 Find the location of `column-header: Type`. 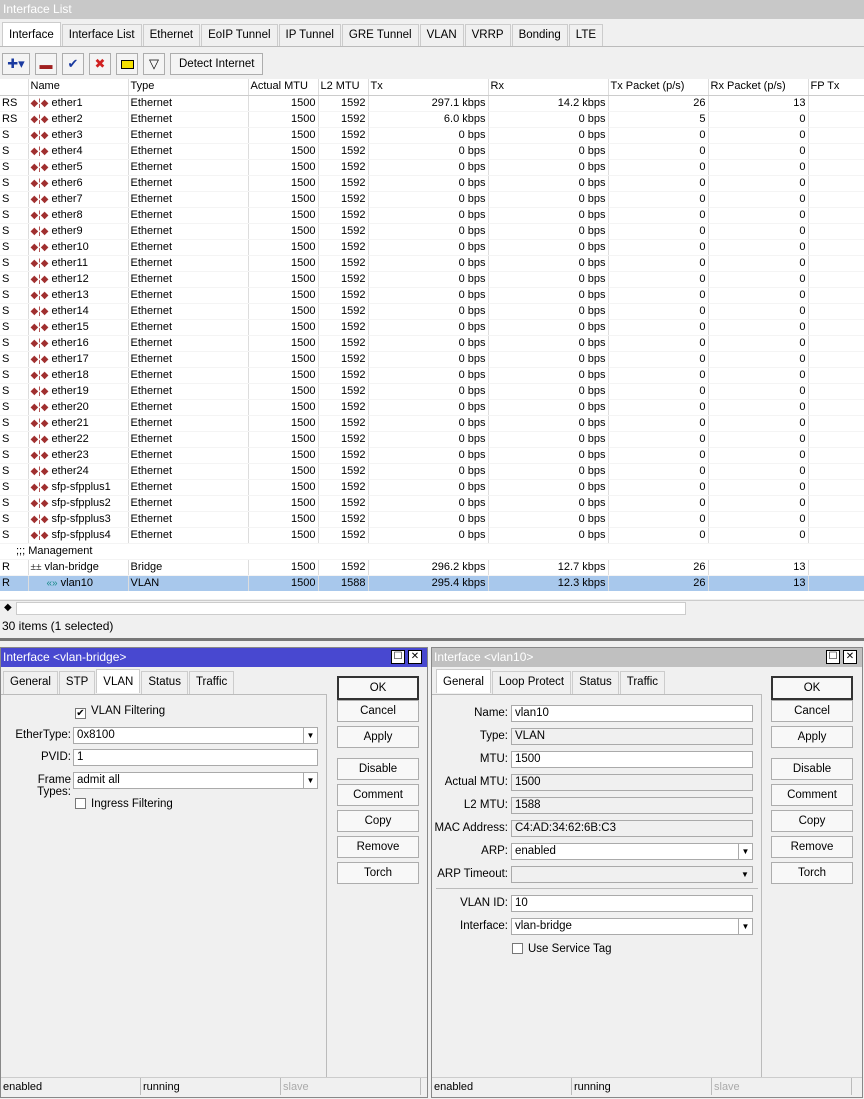

column-header: Type is located at coordinates (188, 87).